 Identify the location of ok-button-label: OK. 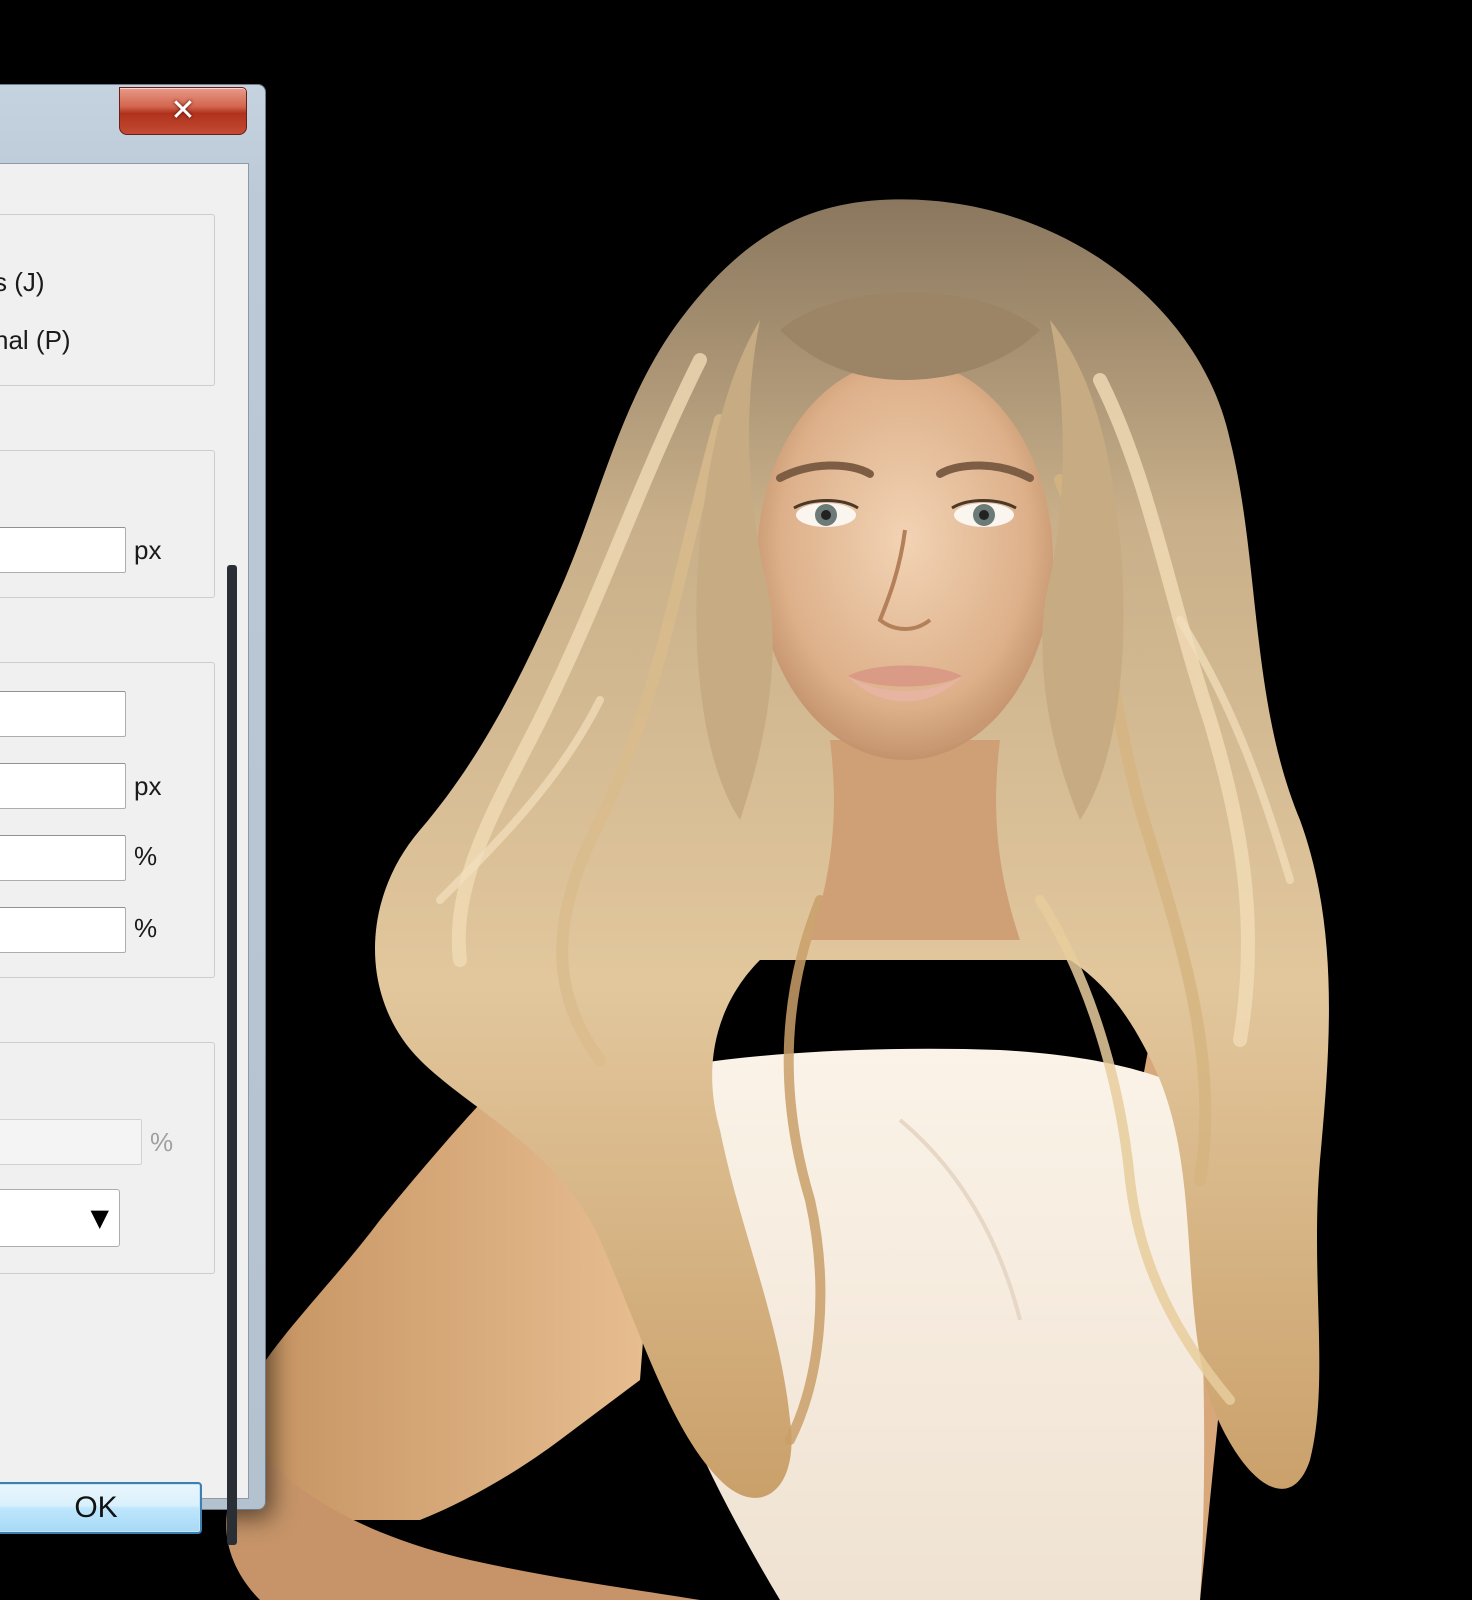
(96, 1507).